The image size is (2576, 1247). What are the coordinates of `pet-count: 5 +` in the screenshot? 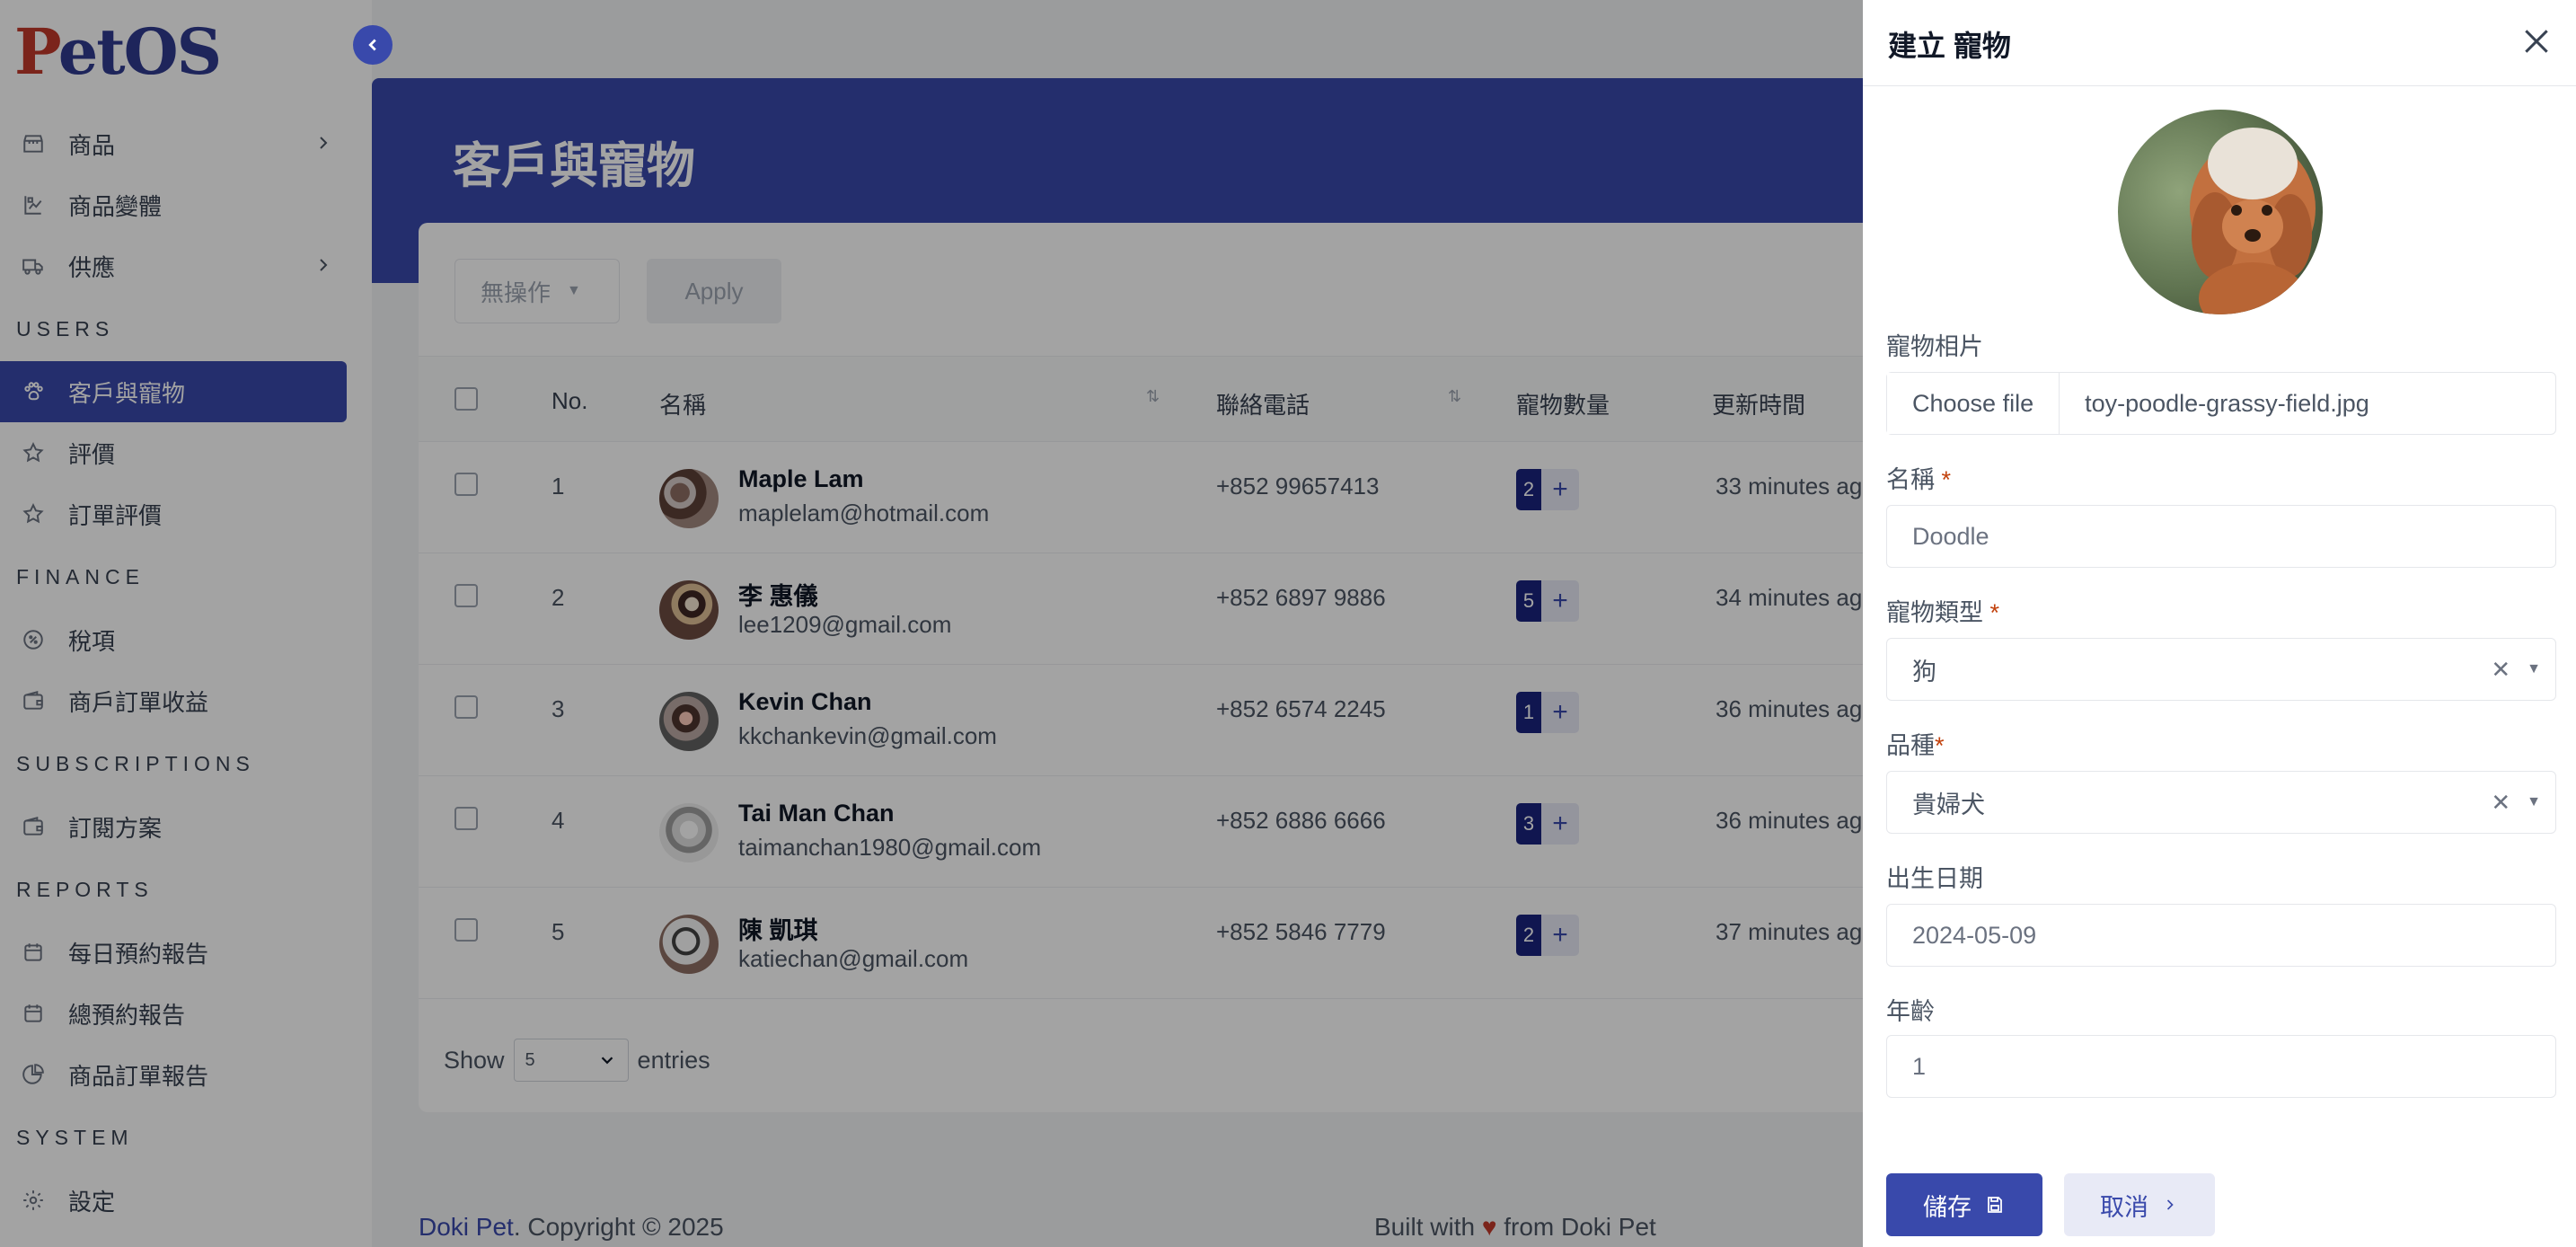 It's located at (1547, 601).